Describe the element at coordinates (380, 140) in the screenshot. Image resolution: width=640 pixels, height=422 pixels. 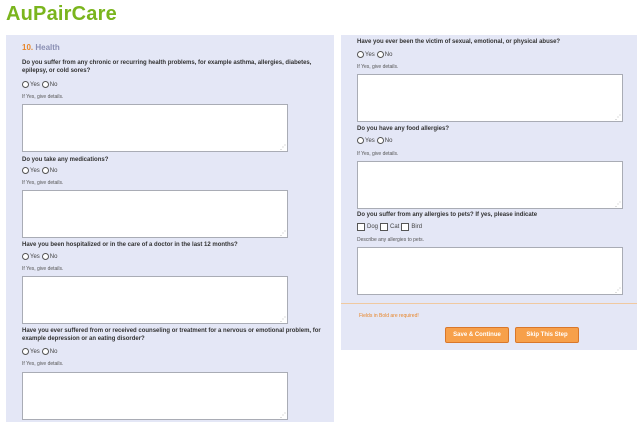
I see `food-allergies-no-radio` at that location.